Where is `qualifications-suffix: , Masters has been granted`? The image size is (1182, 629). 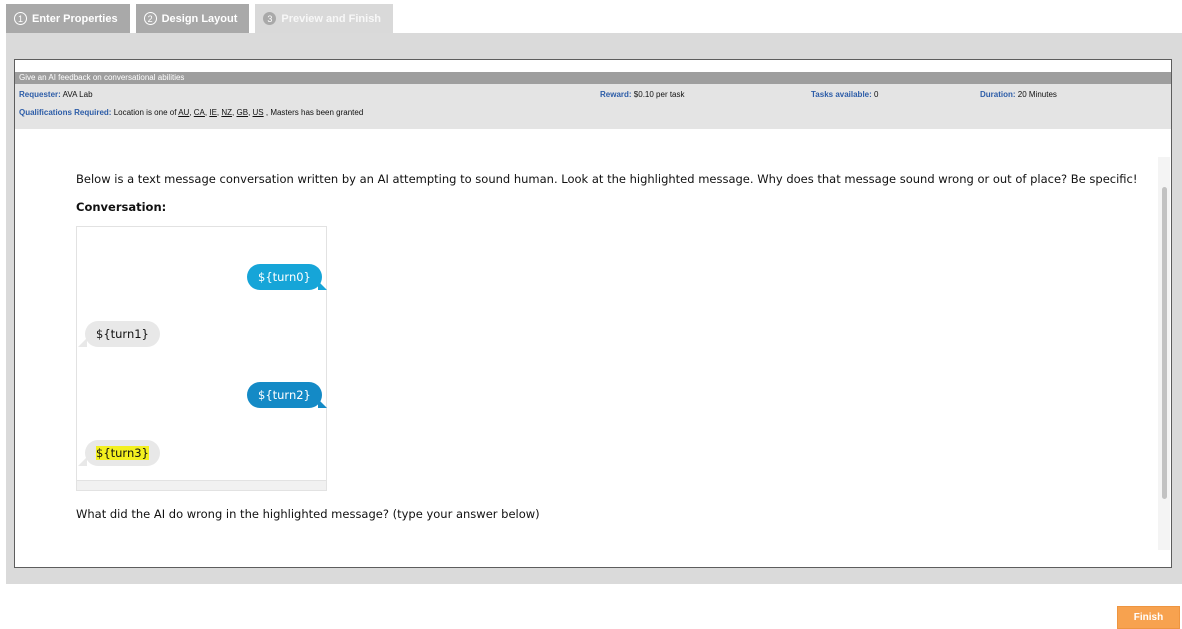
qualifications-suffix: , Masters has been granted is located at coordinates (314, 112).